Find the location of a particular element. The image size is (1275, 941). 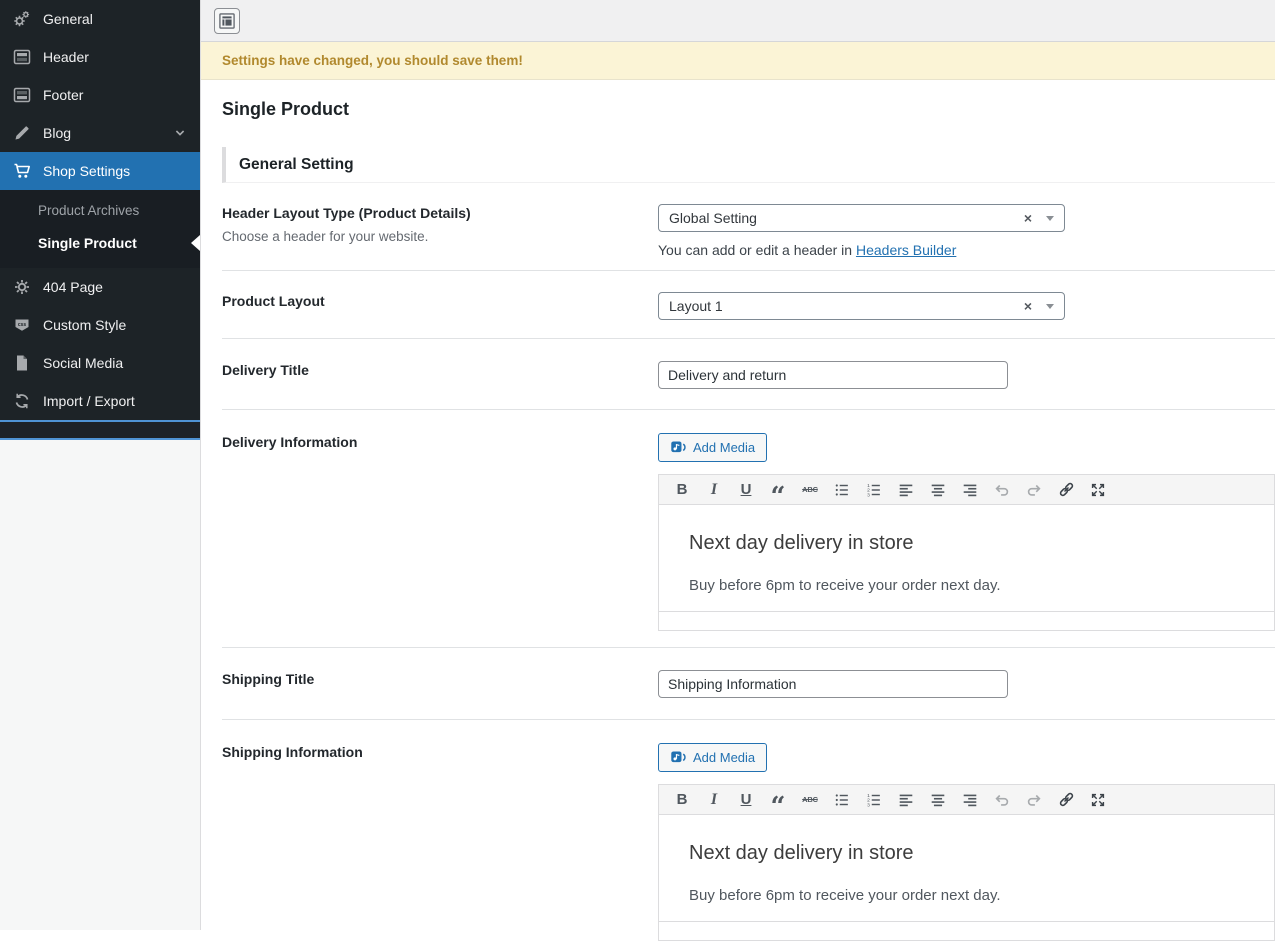

numbered-list-icon: 123 is located at coordinates (874, 490).